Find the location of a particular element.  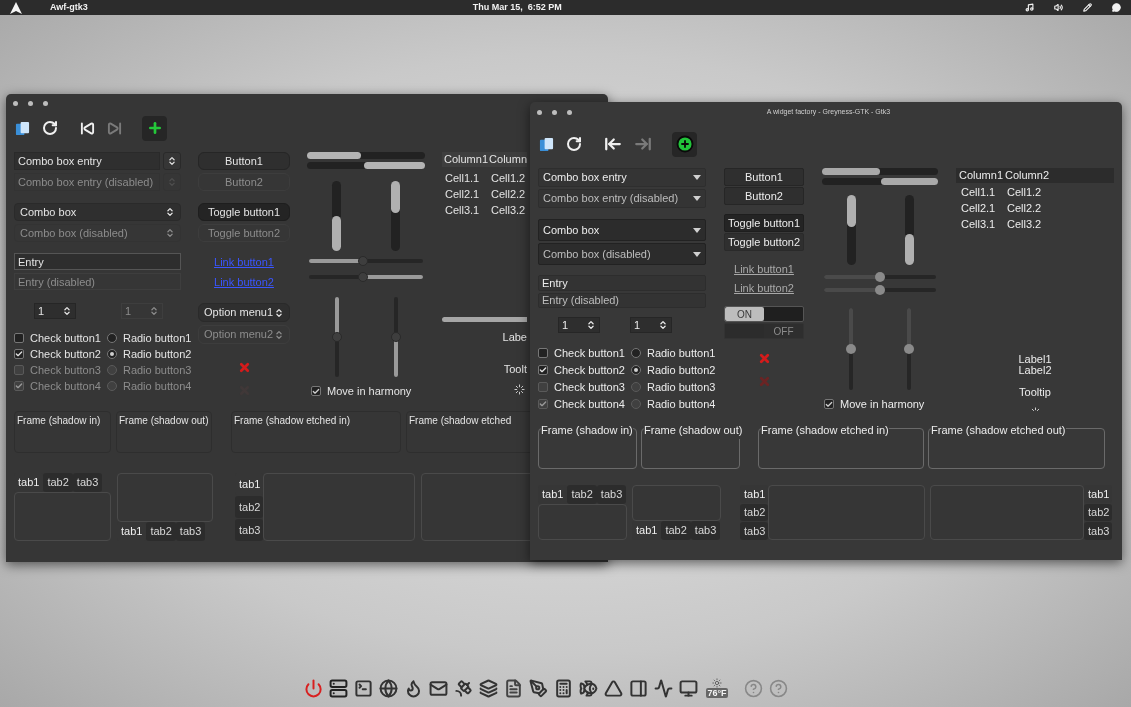

drive-icon is located at coordinates (338, 688).